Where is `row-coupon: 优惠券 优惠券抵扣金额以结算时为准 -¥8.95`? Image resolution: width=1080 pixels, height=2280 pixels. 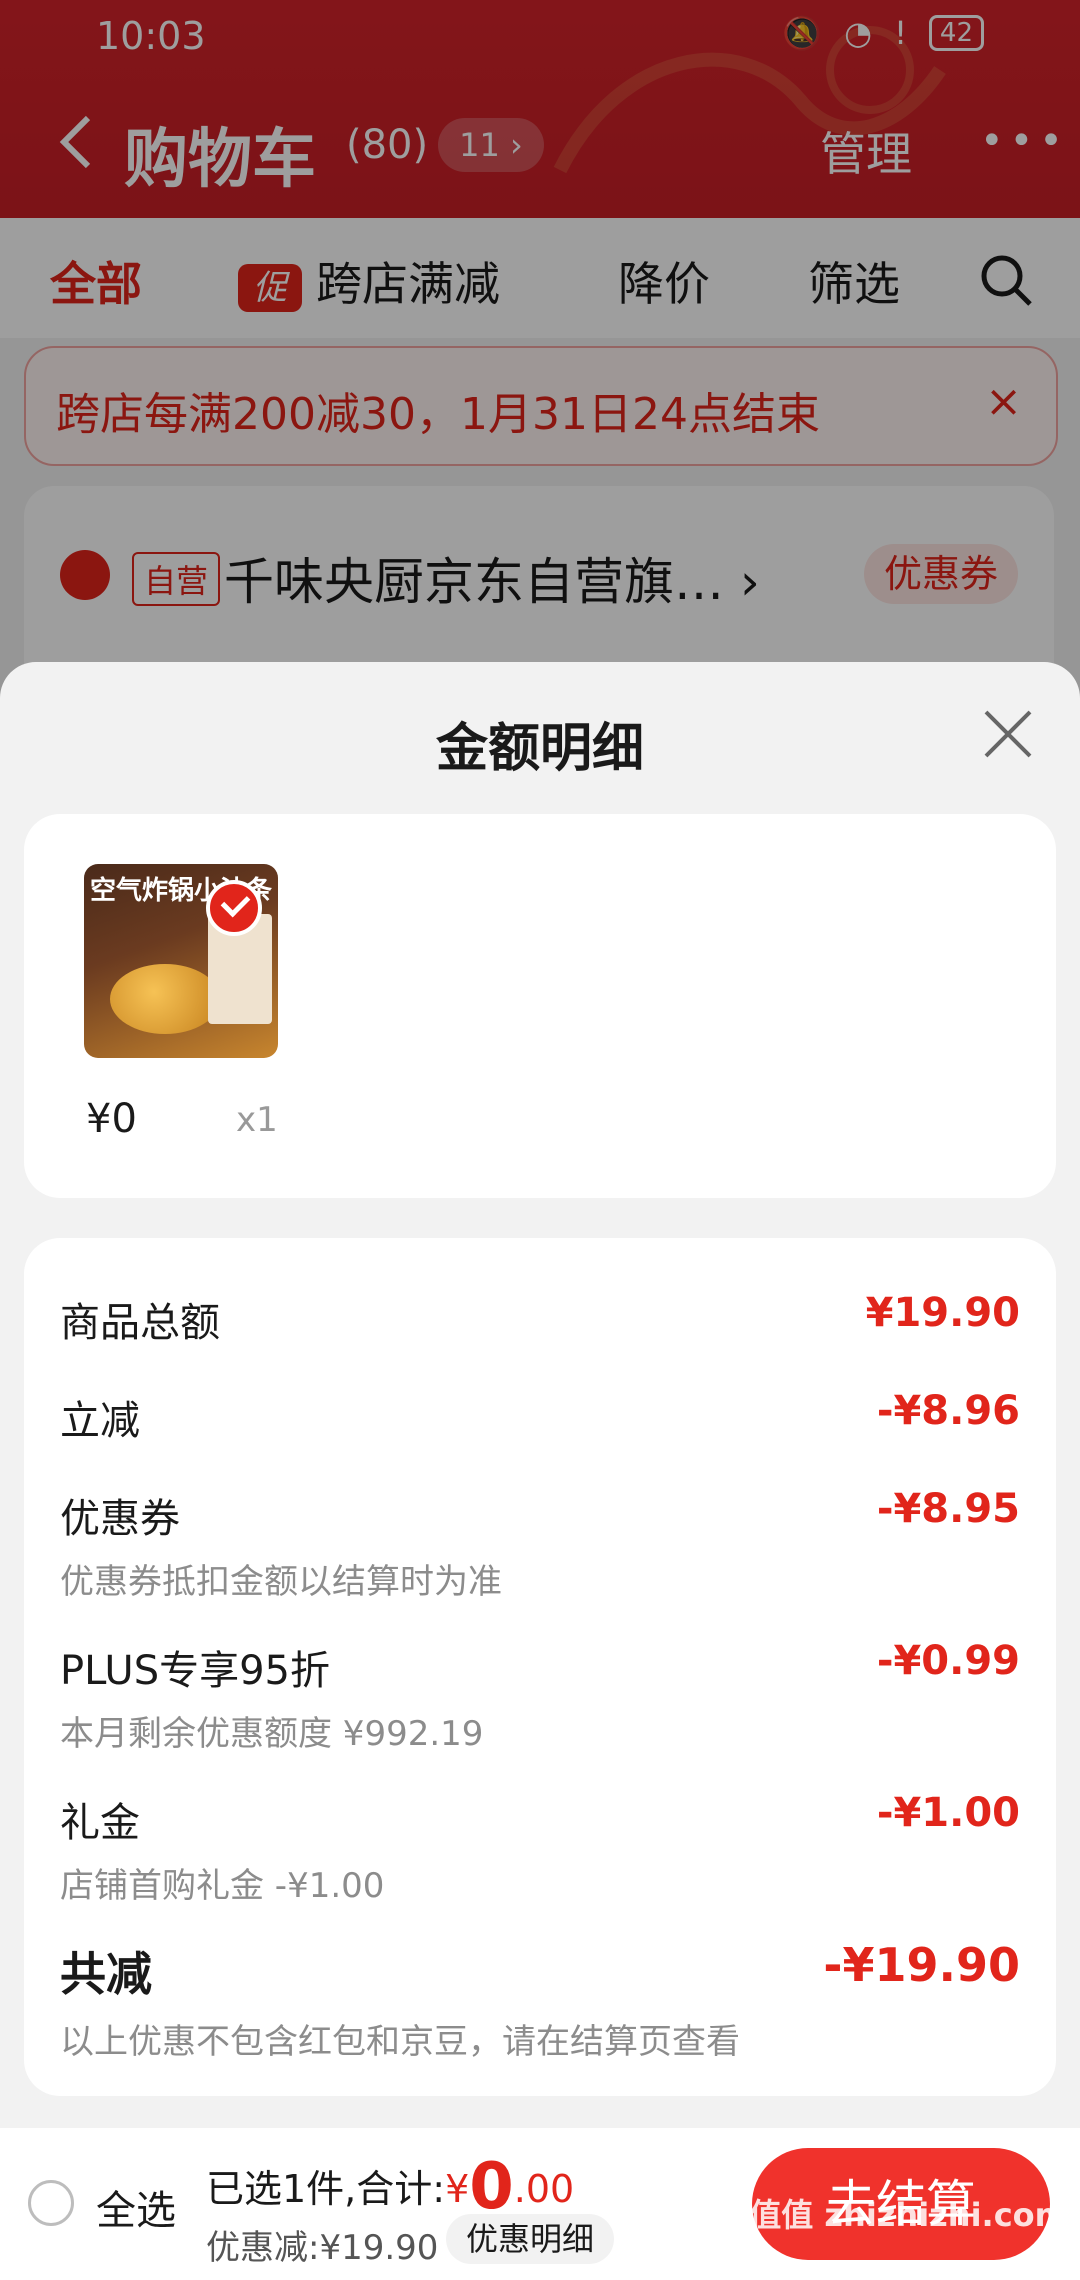 row-coupon: 优惠券 优惠券抵扣金额以结算时为准 -¥8.95 is located at coordinates (540, 1544).